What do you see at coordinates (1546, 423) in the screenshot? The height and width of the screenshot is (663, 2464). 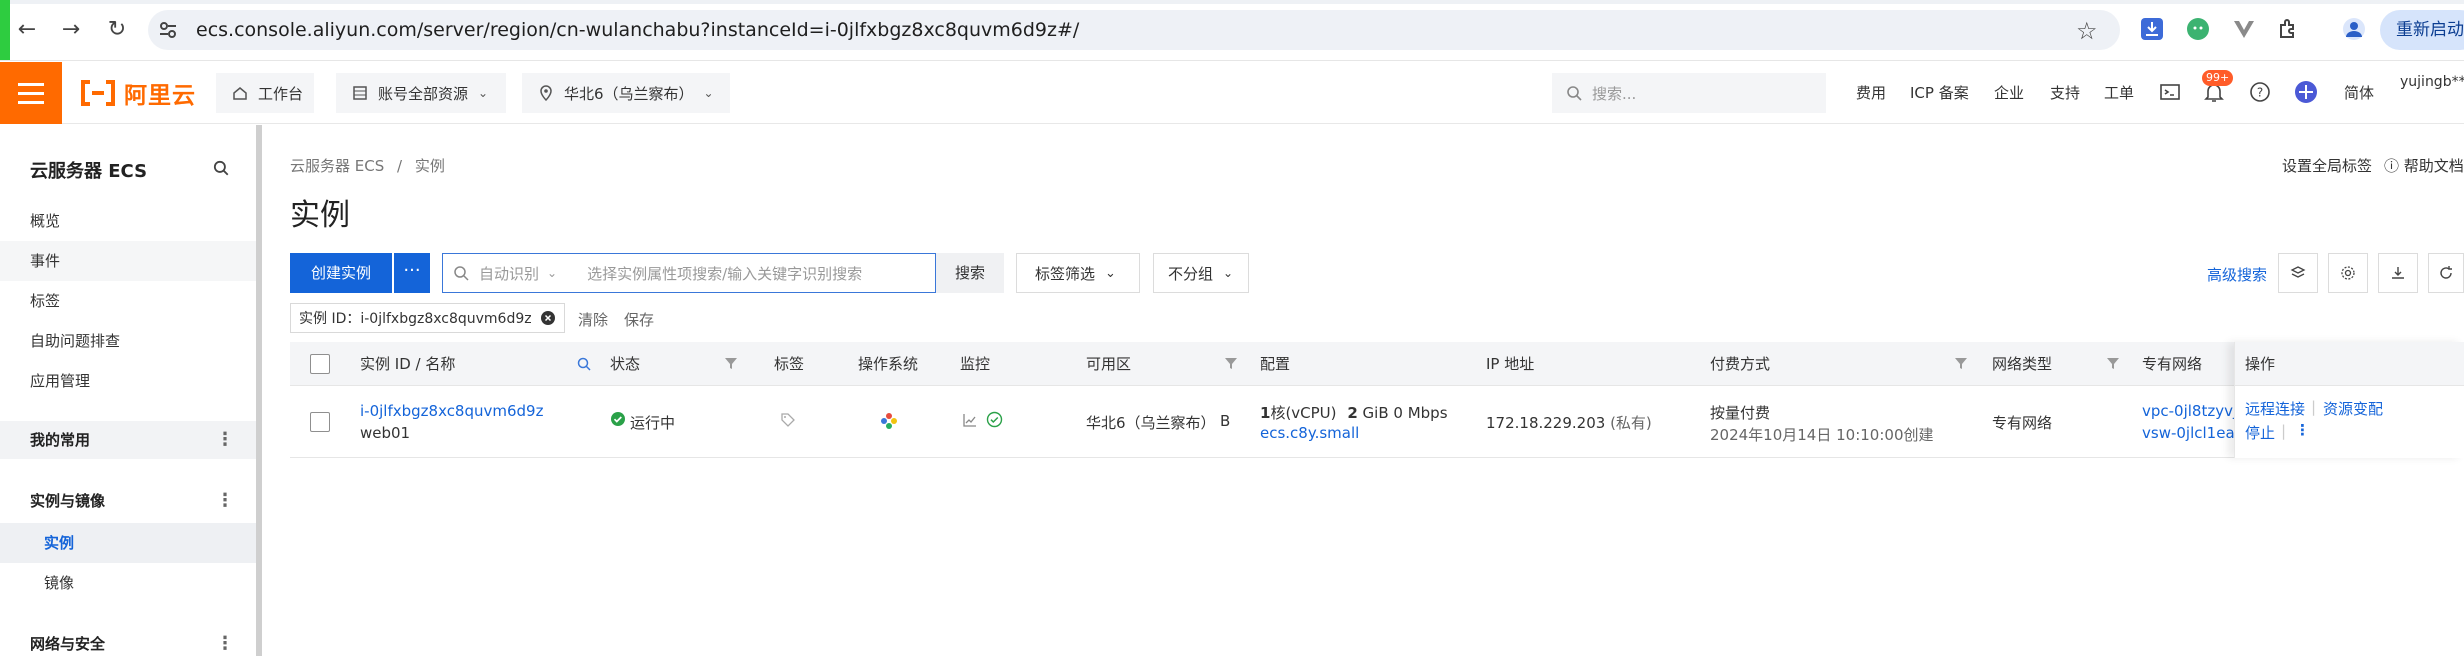 I see `ip-address: 172.18.229.203` at bounding box center [1546, 423].